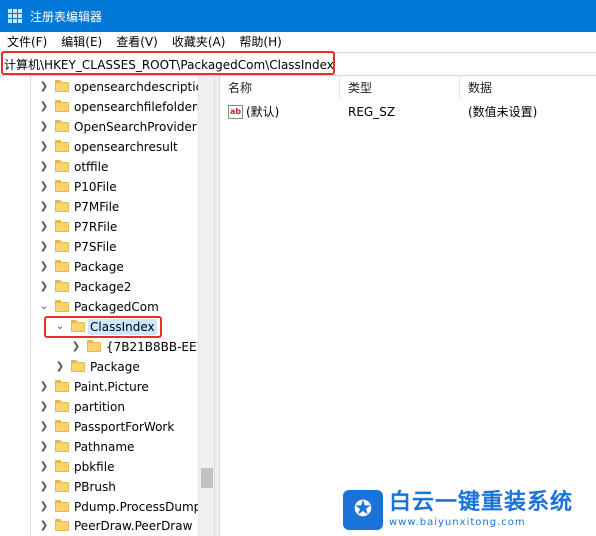 Image resolution: width=596 pixels, height=536 pixels. Describe the element at coordinates (135, 127) in the screenshot. I see `tree-node-label: OpenSearchProvider` at that location.